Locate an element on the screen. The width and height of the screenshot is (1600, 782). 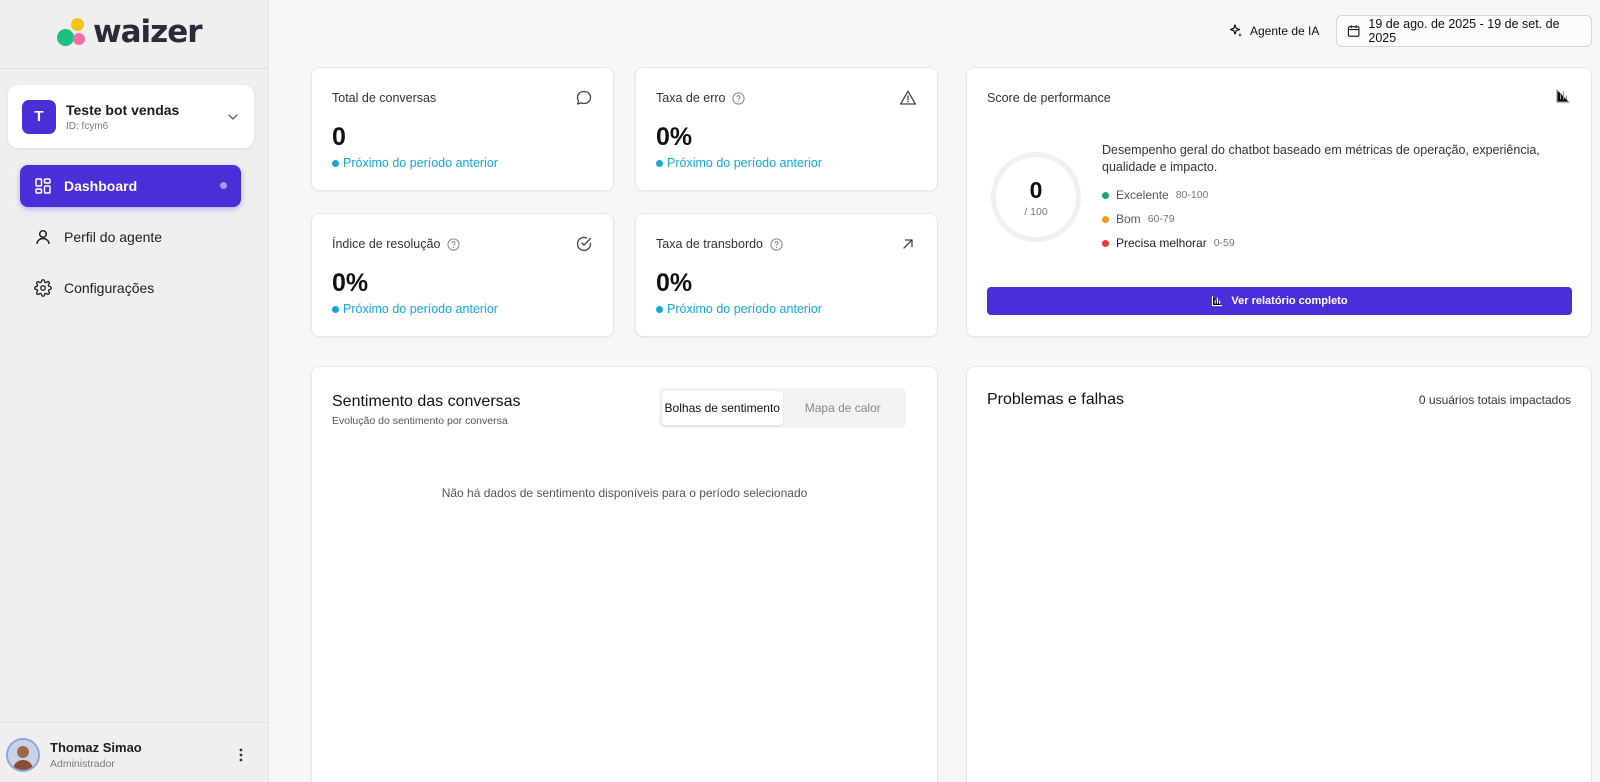
warning-icon is located at coordinates (908, 97).